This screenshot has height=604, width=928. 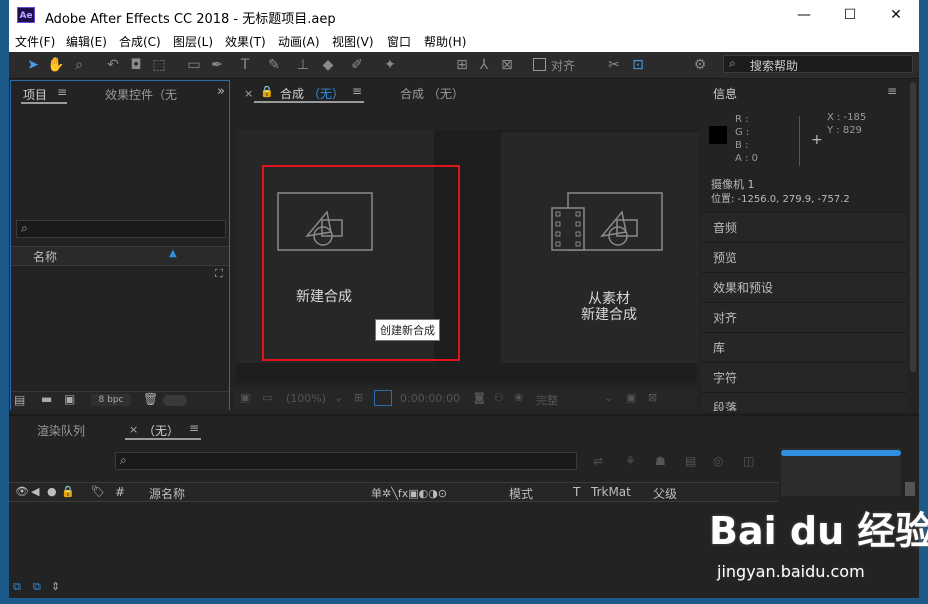 What do you see at coordinates (804, 347) in the screenshot?
I see `section-libraries: 库` at bounding box center [804, 347].